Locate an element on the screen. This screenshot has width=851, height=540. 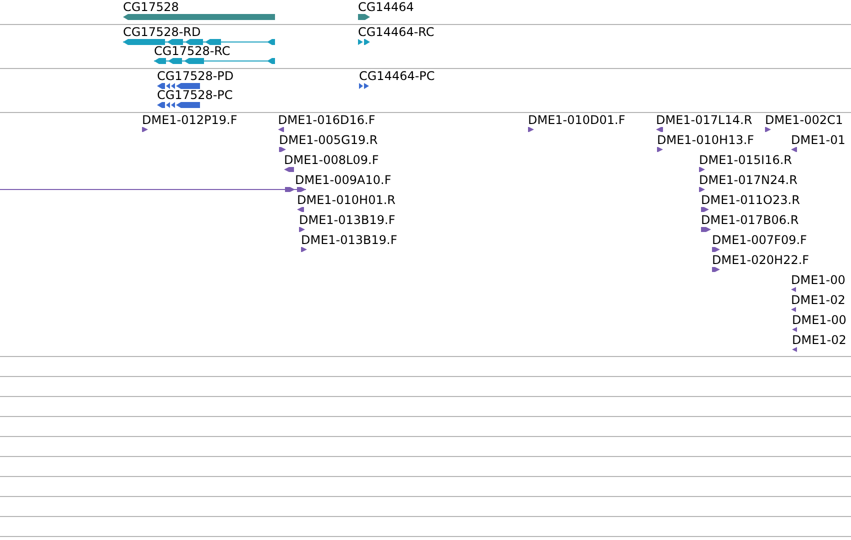
feature-label: DME1-012P19.F is located at coordinates (190, 120).